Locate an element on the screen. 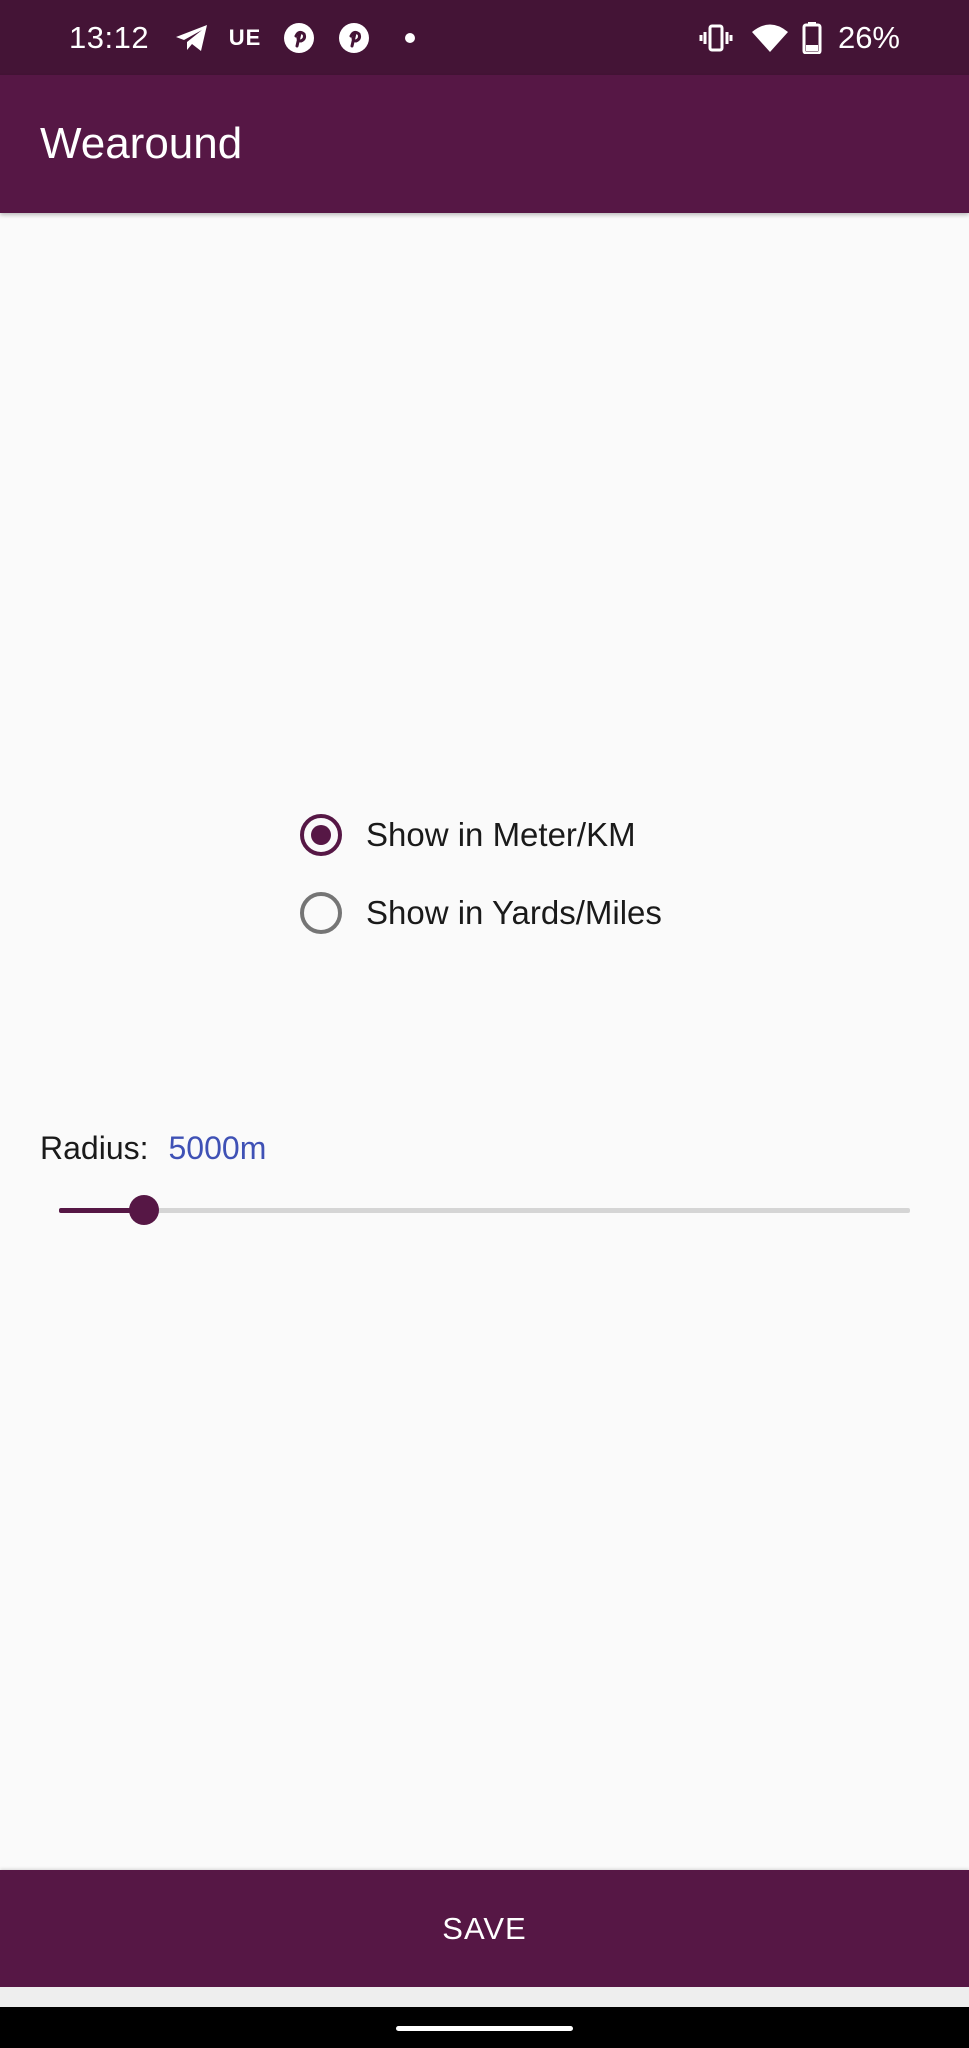  radio-unchecked-icon is located at coordinates (321, 913).